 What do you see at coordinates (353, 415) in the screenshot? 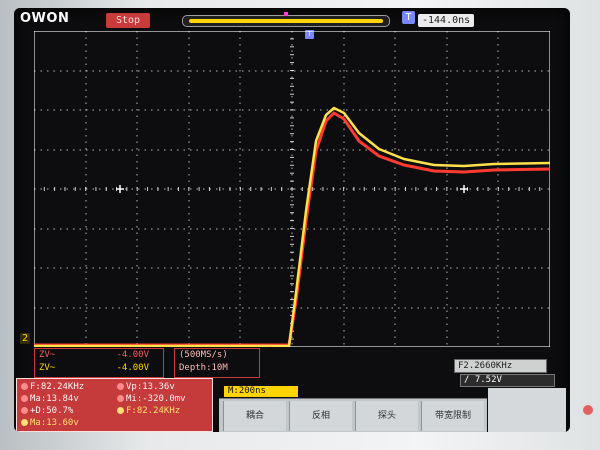
I see `softkey-menu: 耦合 反相 探头 带宽限制` at bounding box center [353, 415].